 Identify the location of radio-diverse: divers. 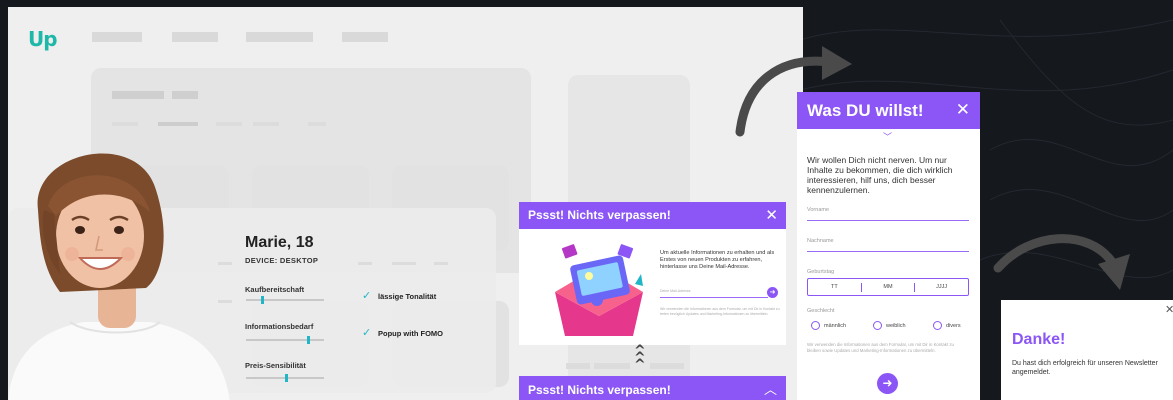
(947, 325).